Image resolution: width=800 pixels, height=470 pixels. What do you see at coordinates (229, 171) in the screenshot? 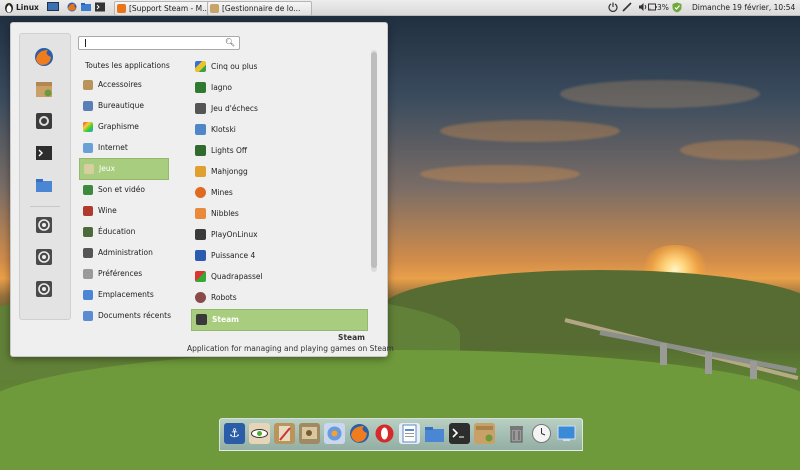
I see `app-label: Mahjongg` at bounding box center [229, 171].